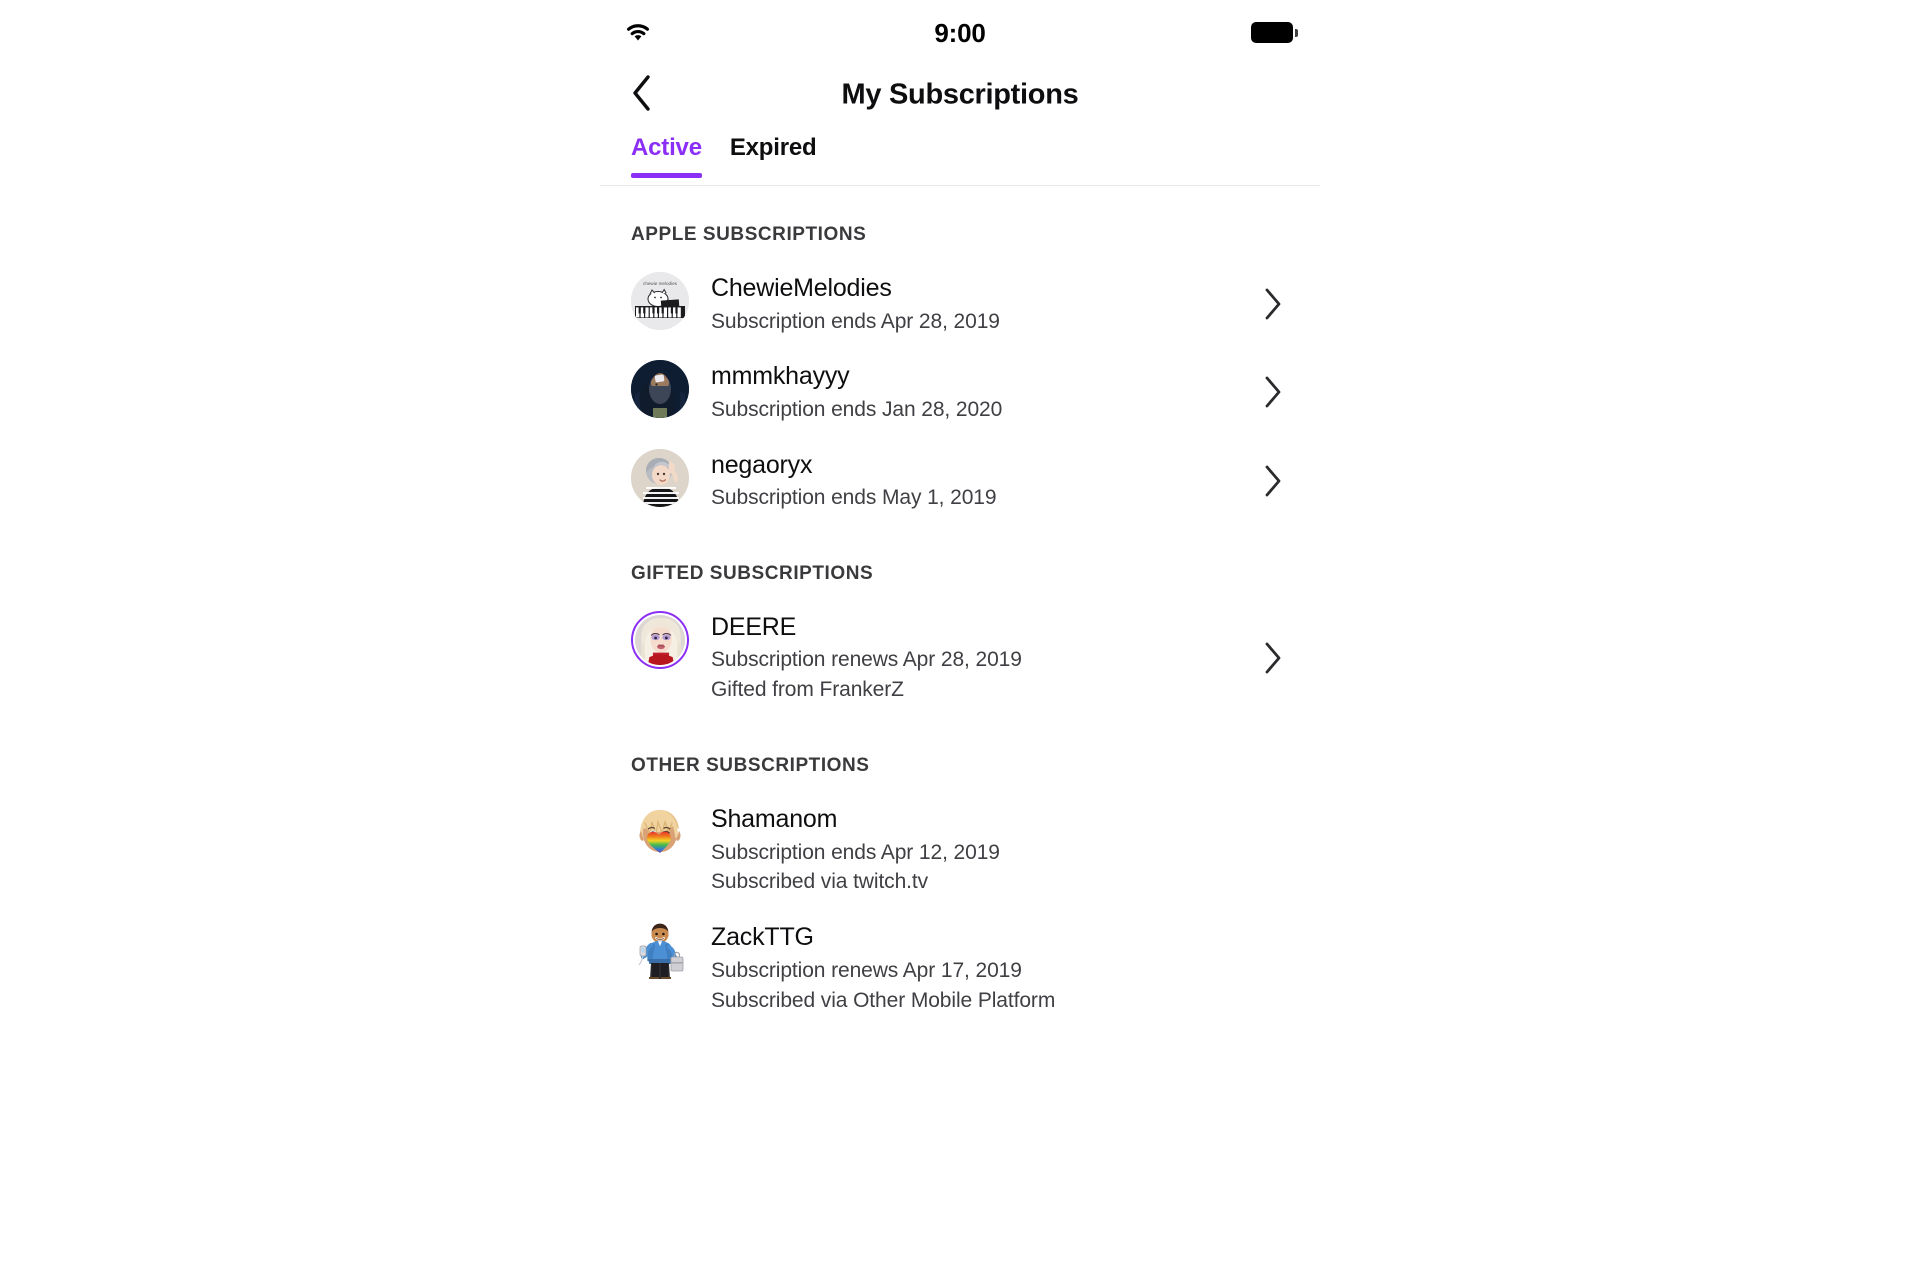  Describe the element at coordinates (749, 234) in the screenshot. I see `section-header-apple: APPLE SUBSCRIPTIONS` at that location.